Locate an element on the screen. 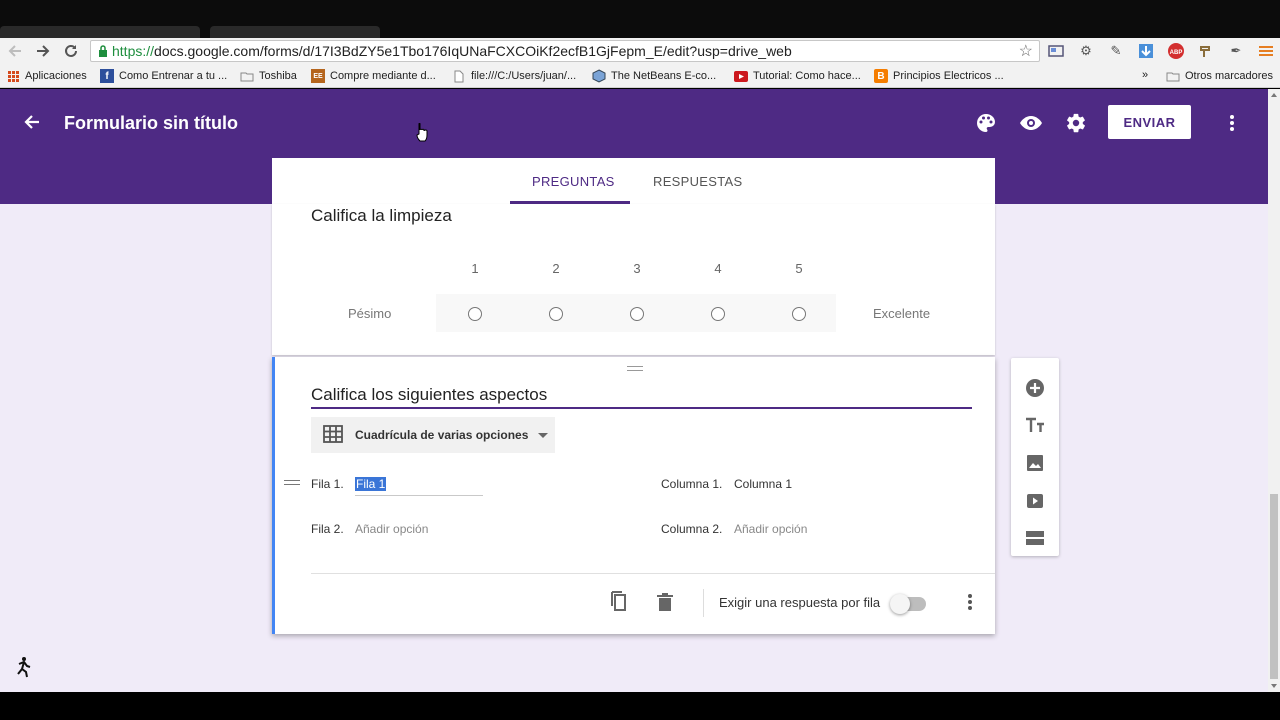  scroll-down-icon is located at coordinates (1274, 686).